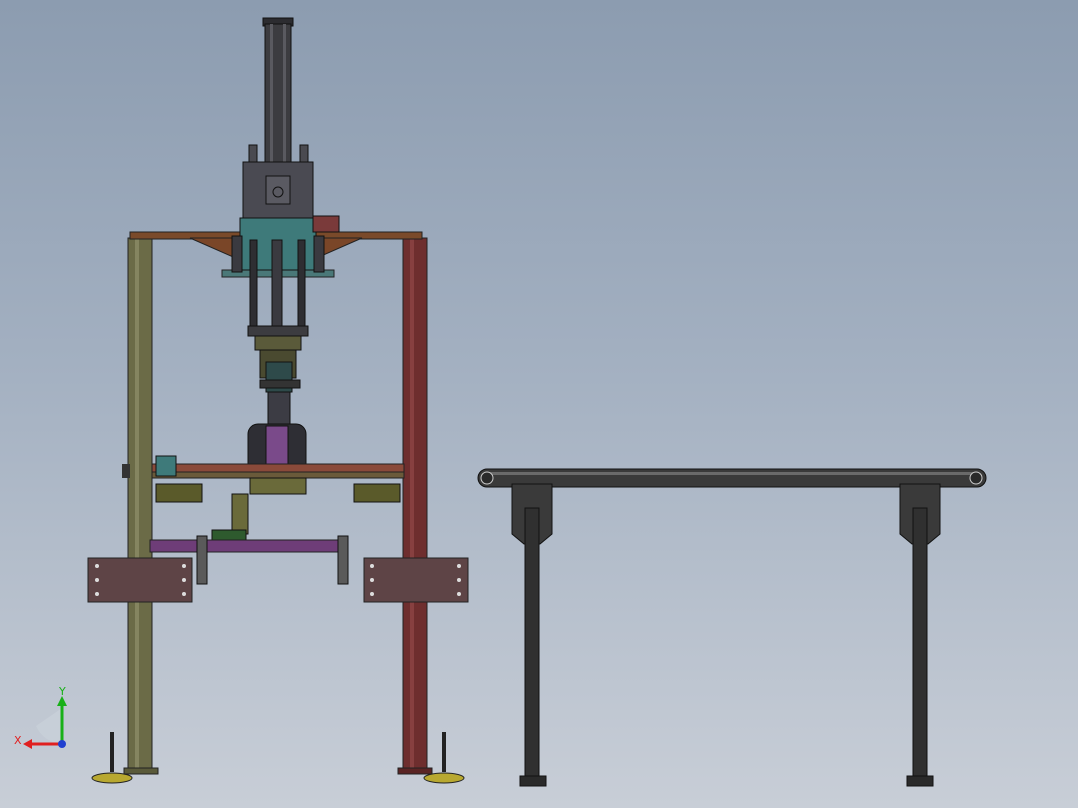 The image size is (1078, 808). What do you see at coordinates (62, 692) in the screenshot?
I see `y-axis-label: Y` at bounding box center [62, 692].